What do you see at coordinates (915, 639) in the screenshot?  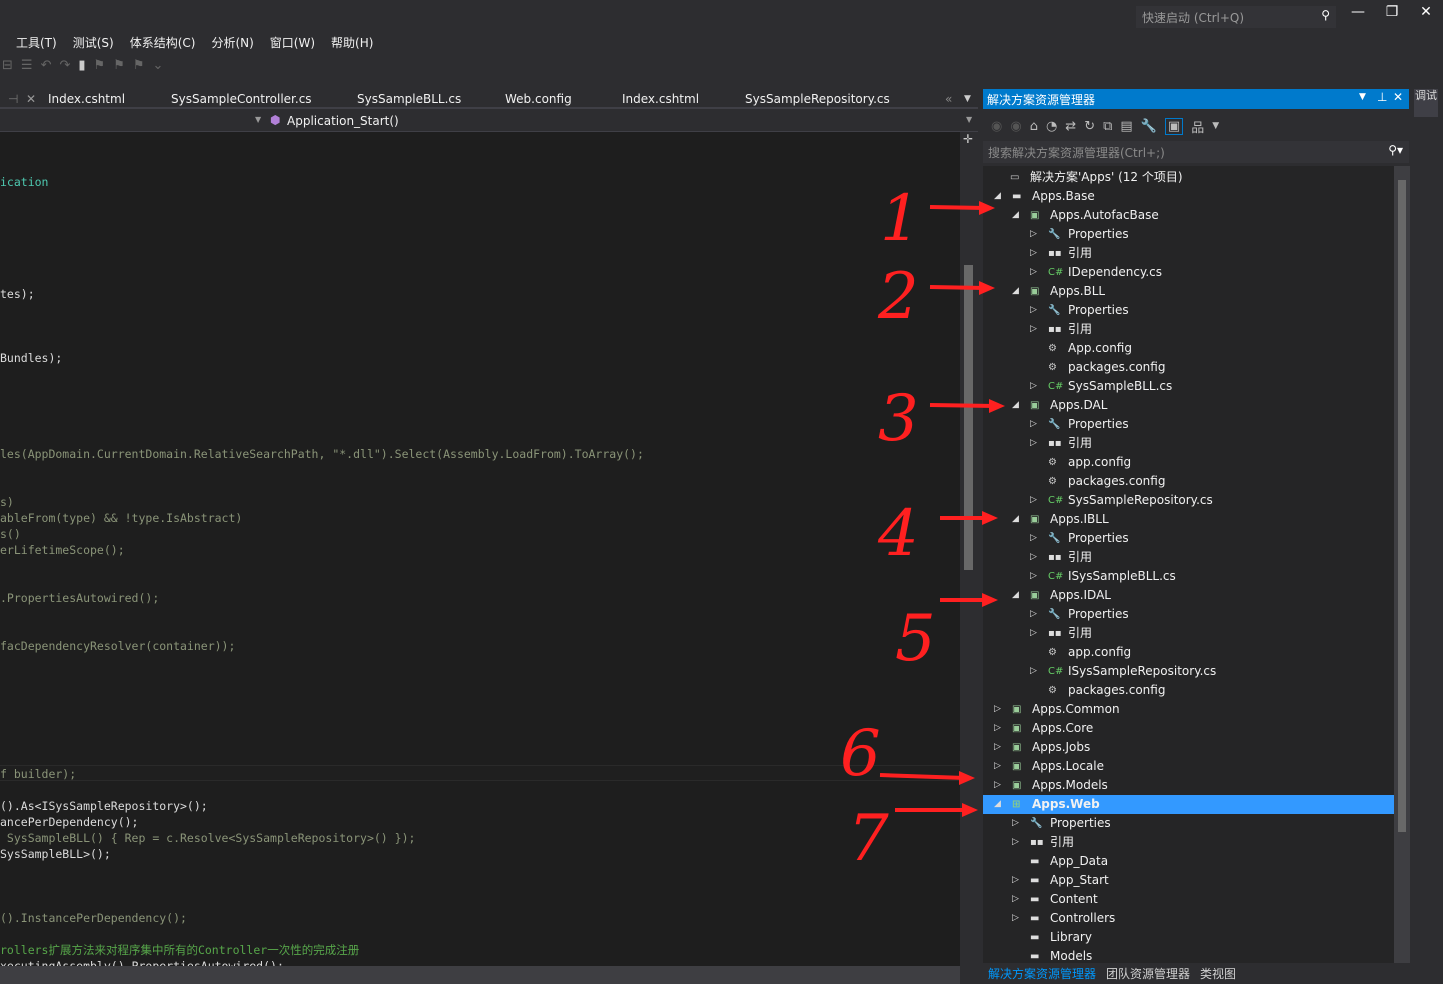 I see `annotation-number: 5` at bounding box center [915, 639].